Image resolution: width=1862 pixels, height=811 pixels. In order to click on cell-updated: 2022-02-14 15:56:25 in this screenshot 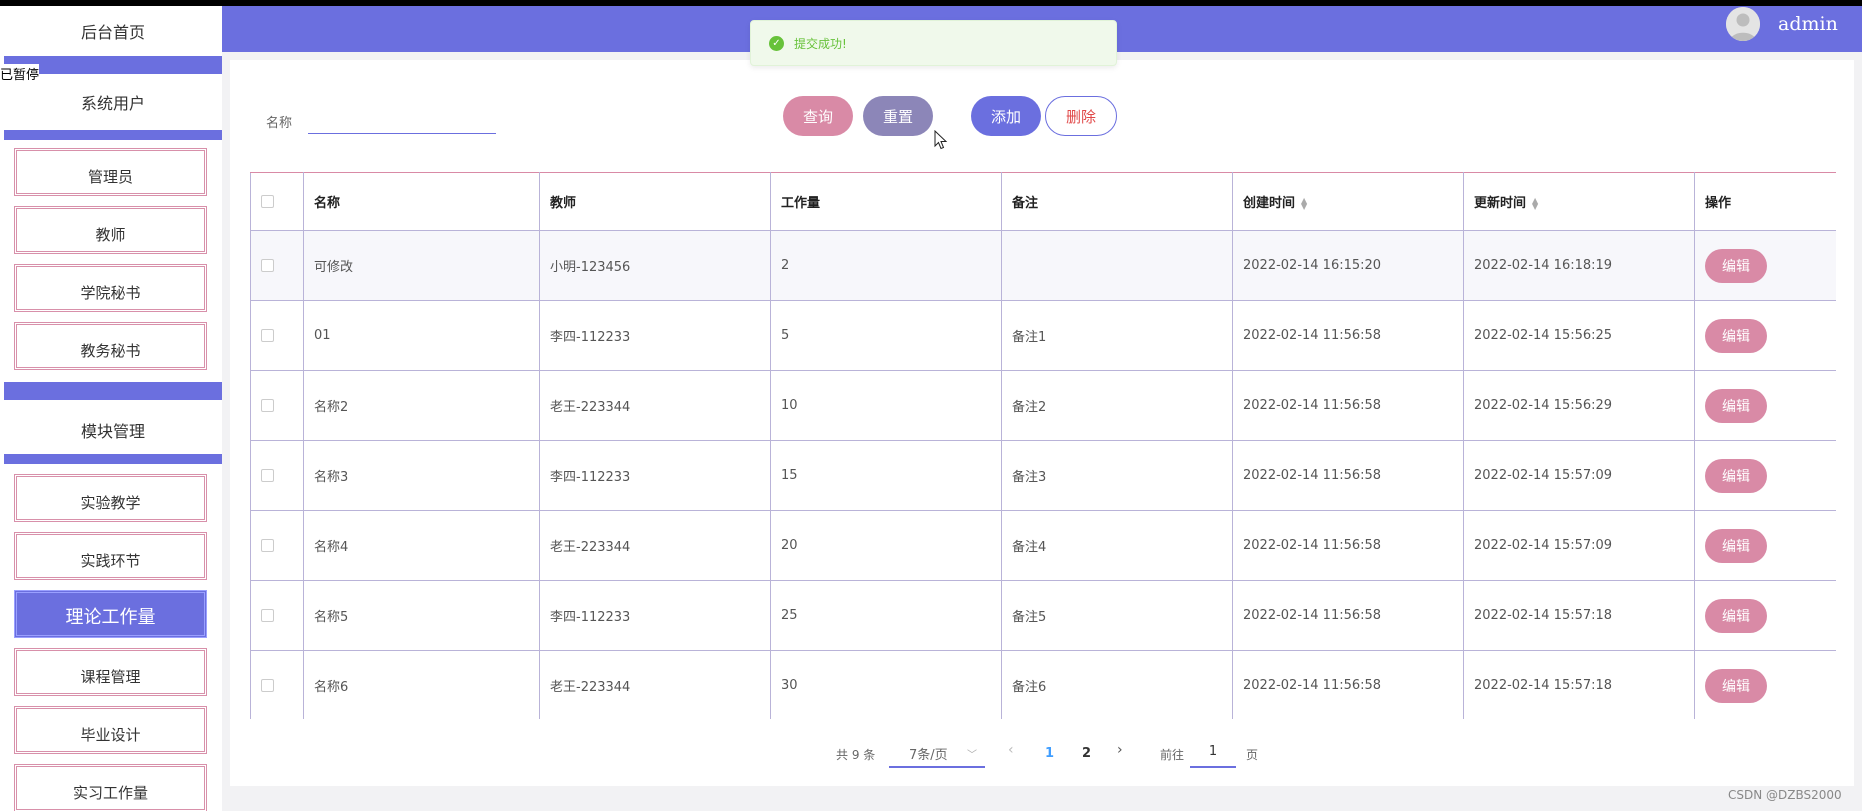, I will do `click(1579, 335)`.